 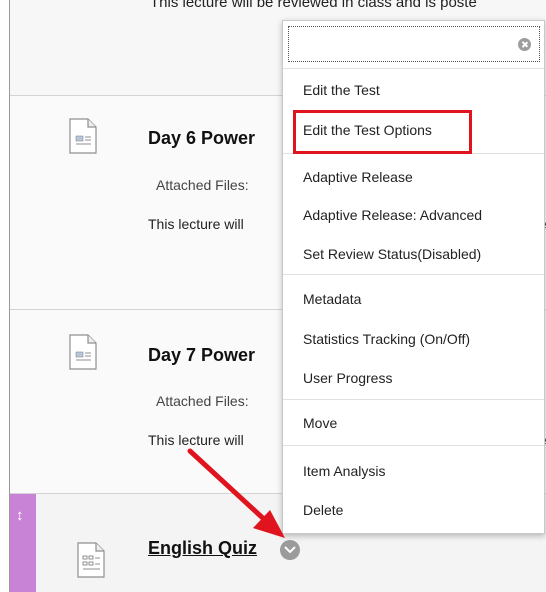 What do you see at coordinates (201, 355) in the screenshot?
I see `item-title-day7: Day 7 Power` at bounding box center [201, 355].